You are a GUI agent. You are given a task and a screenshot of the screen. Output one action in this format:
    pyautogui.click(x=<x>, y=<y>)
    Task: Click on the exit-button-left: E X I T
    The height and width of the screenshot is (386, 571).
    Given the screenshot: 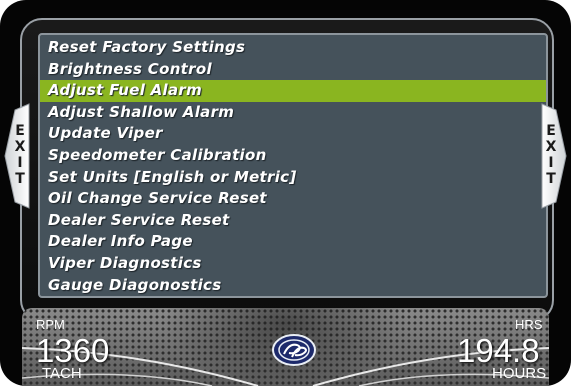 What is the action you would take?
    pyautogui.click(x=17, y=156)
    